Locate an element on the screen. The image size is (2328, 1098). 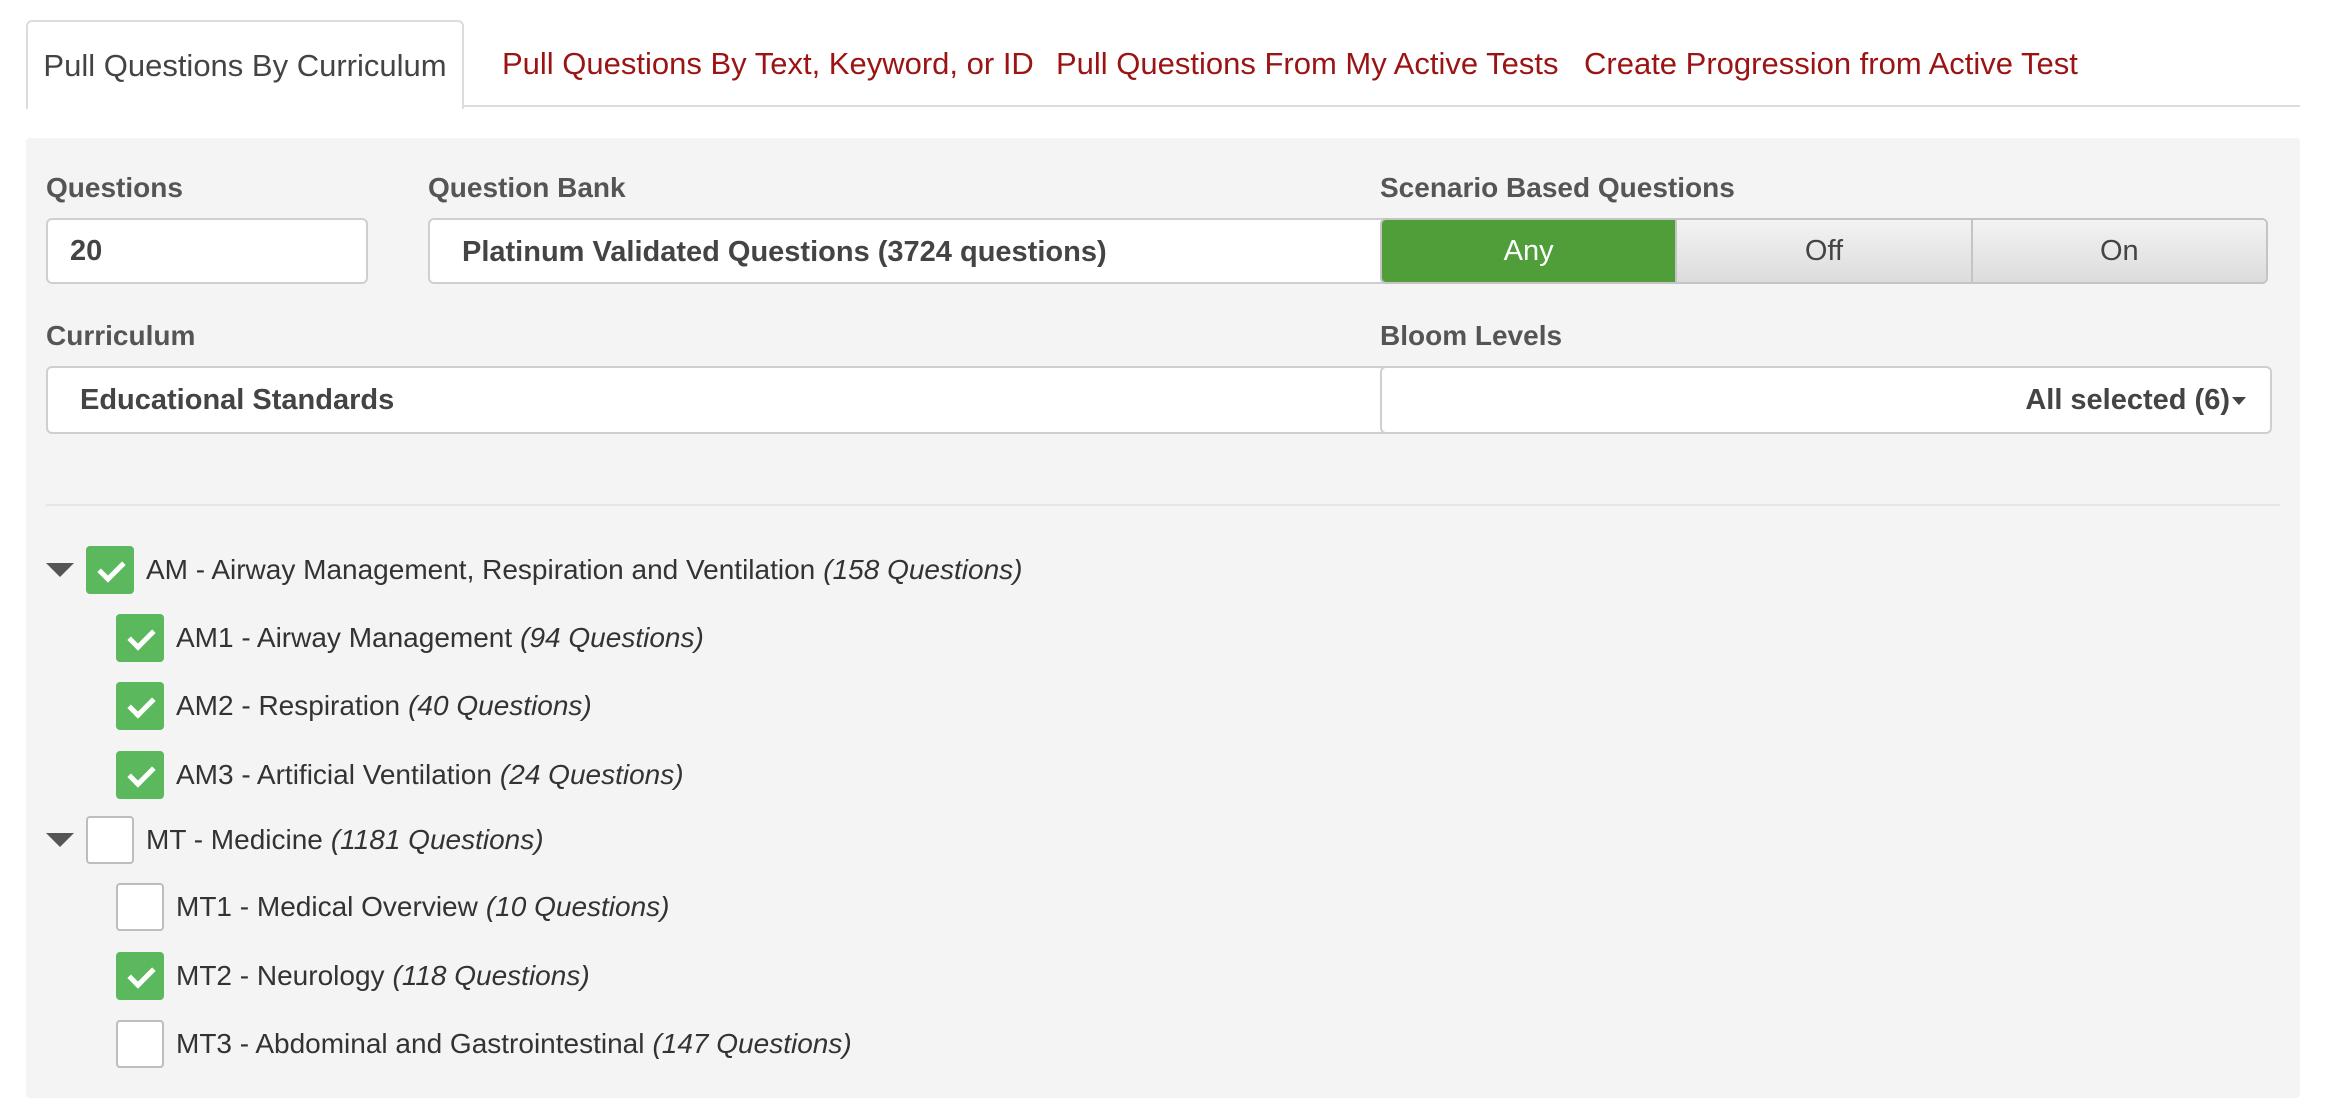
tree-node-label: AM2 - Respiration is located at coordinates (288, 705).